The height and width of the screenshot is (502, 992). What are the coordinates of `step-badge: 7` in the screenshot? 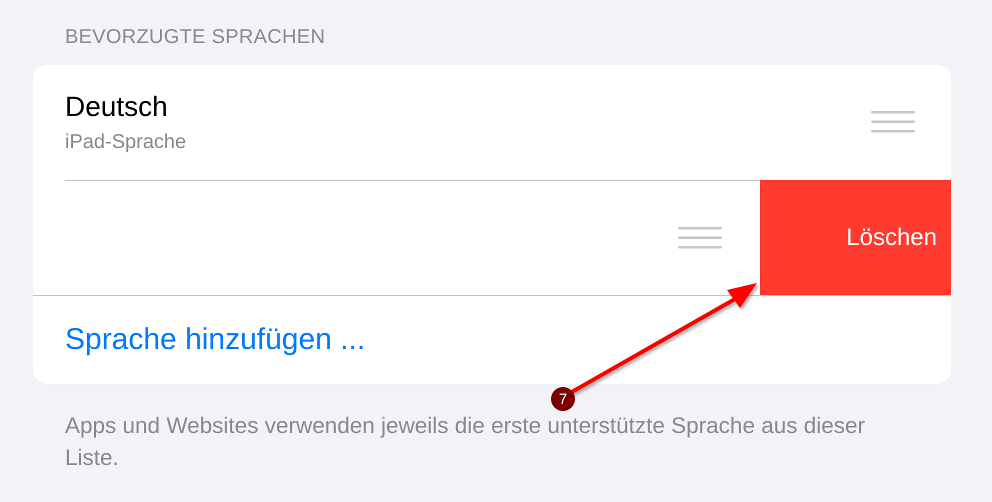 It's located at (563, 399).